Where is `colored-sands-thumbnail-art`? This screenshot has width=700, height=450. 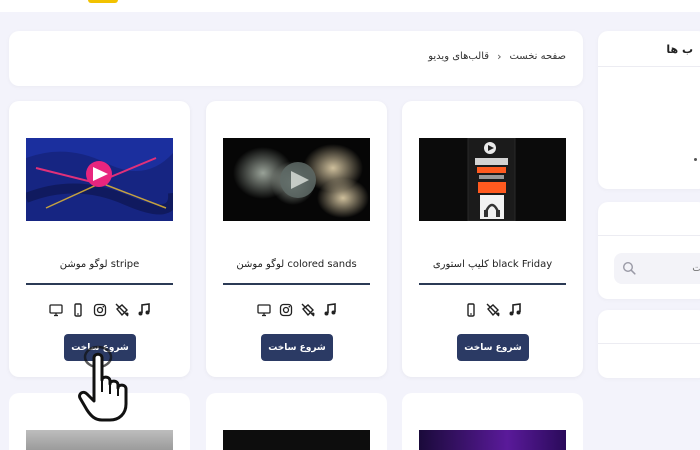 colored-sands-thumbnail-art is located at coordinates (296, 179).